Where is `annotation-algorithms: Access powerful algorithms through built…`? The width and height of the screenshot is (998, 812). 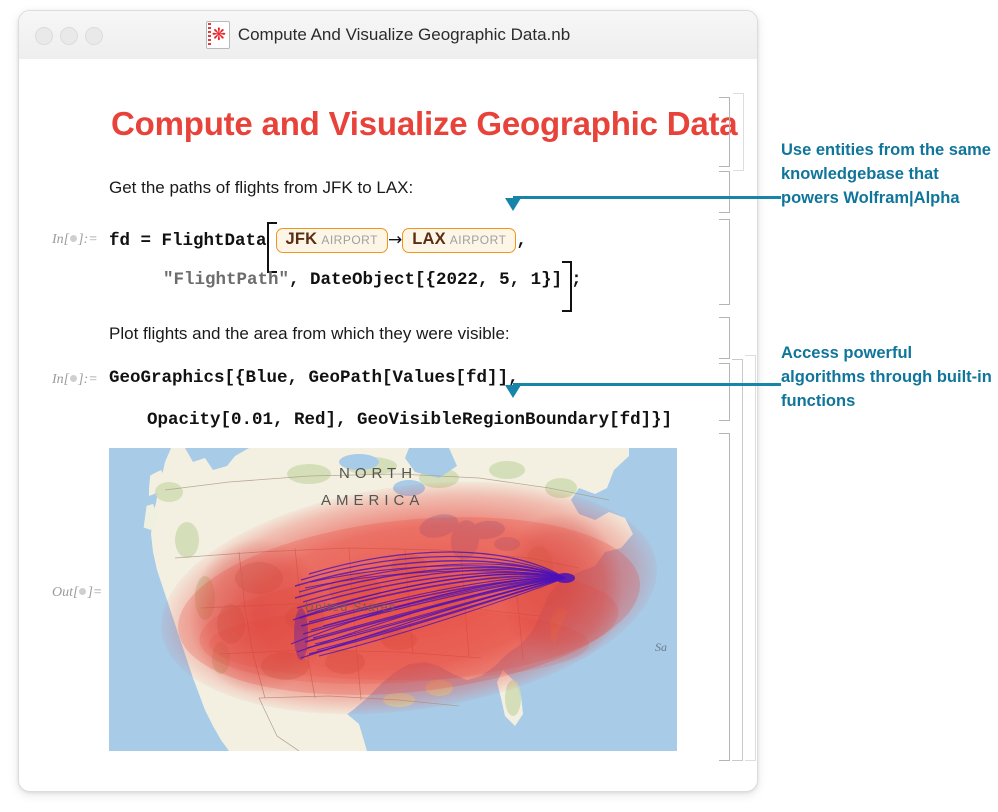
annotation-algorithms: Access powerful algorithms through built… is located at coordinates (886, 377).